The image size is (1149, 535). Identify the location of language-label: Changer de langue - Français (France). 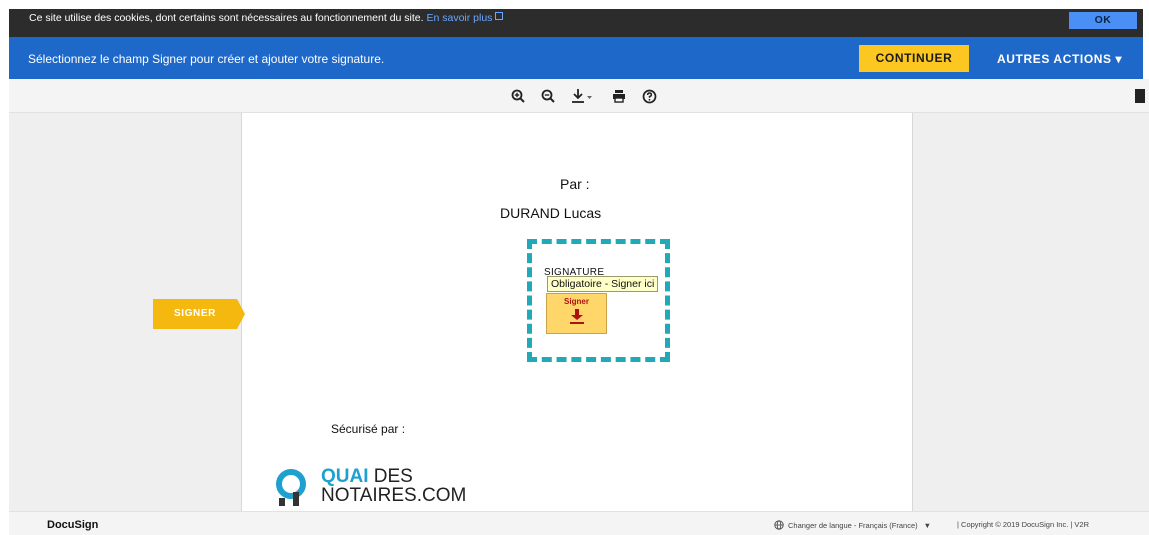
(853, 525).